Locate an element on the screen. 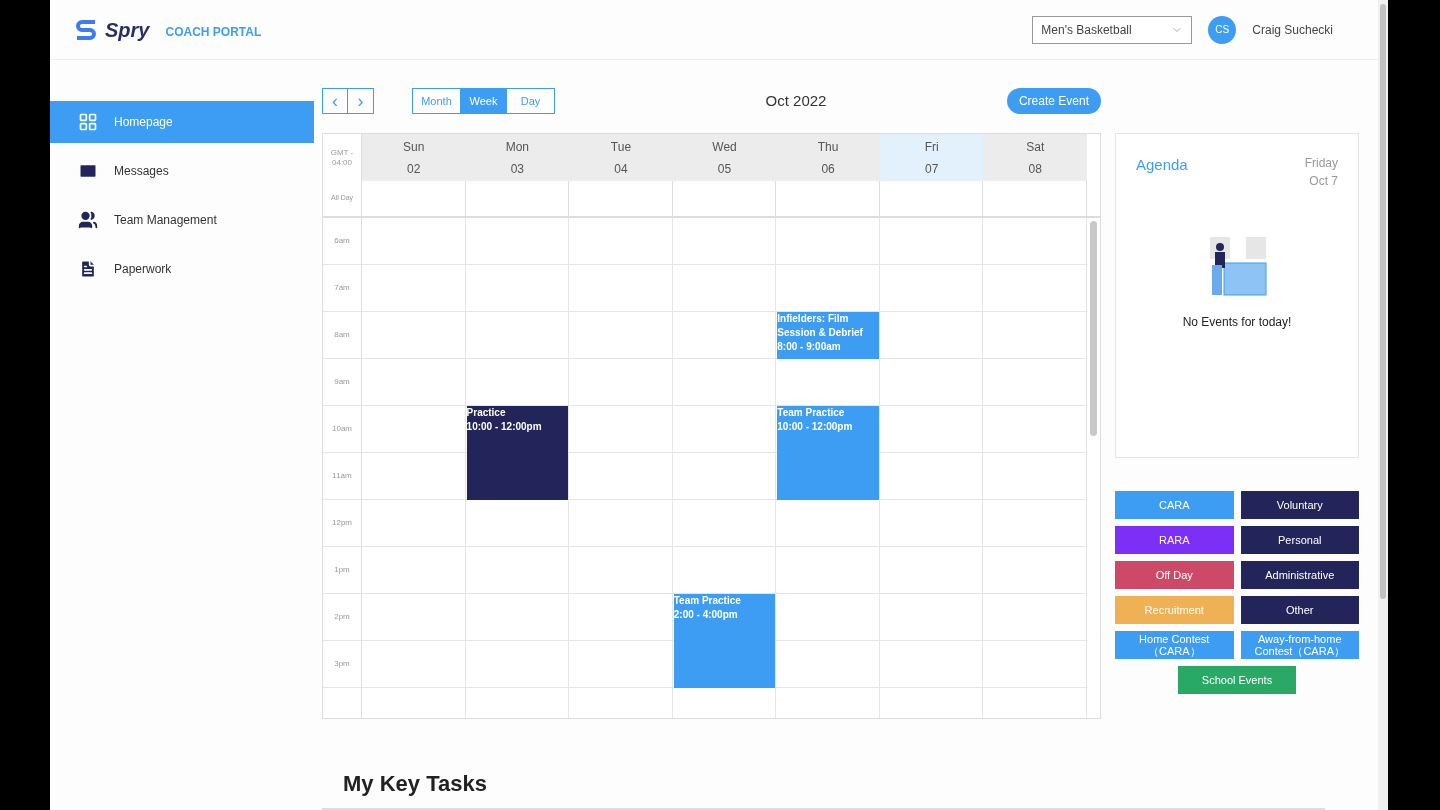  day-header: Fri 07 is located at coordinates (931, 157).